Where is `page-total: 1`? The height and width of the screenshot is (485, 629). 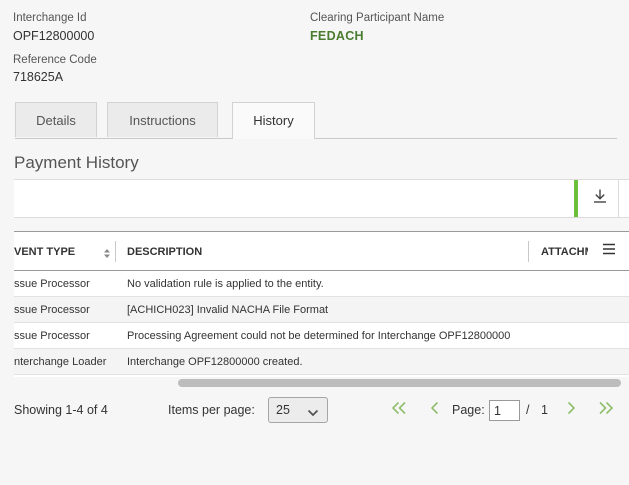 page-total: 1 is located at coordinates (544, 410).